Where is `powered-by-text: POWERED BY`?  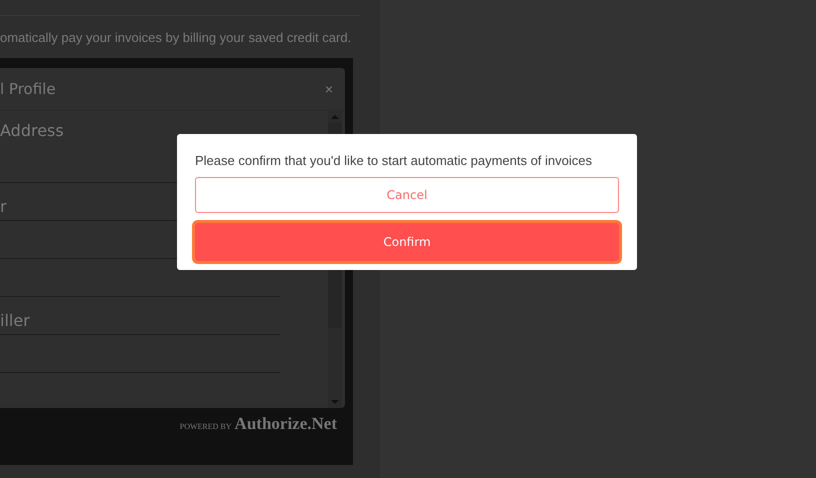
powered-by-text: POWERED BY is located at coordinates (206, 426).